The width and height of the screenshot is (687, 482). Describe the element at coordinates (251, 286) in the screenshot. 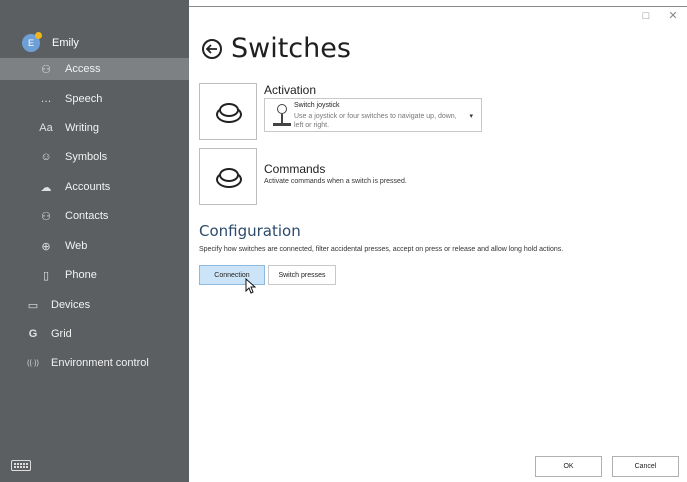

I see `mouse-pointer-icon` at that location.